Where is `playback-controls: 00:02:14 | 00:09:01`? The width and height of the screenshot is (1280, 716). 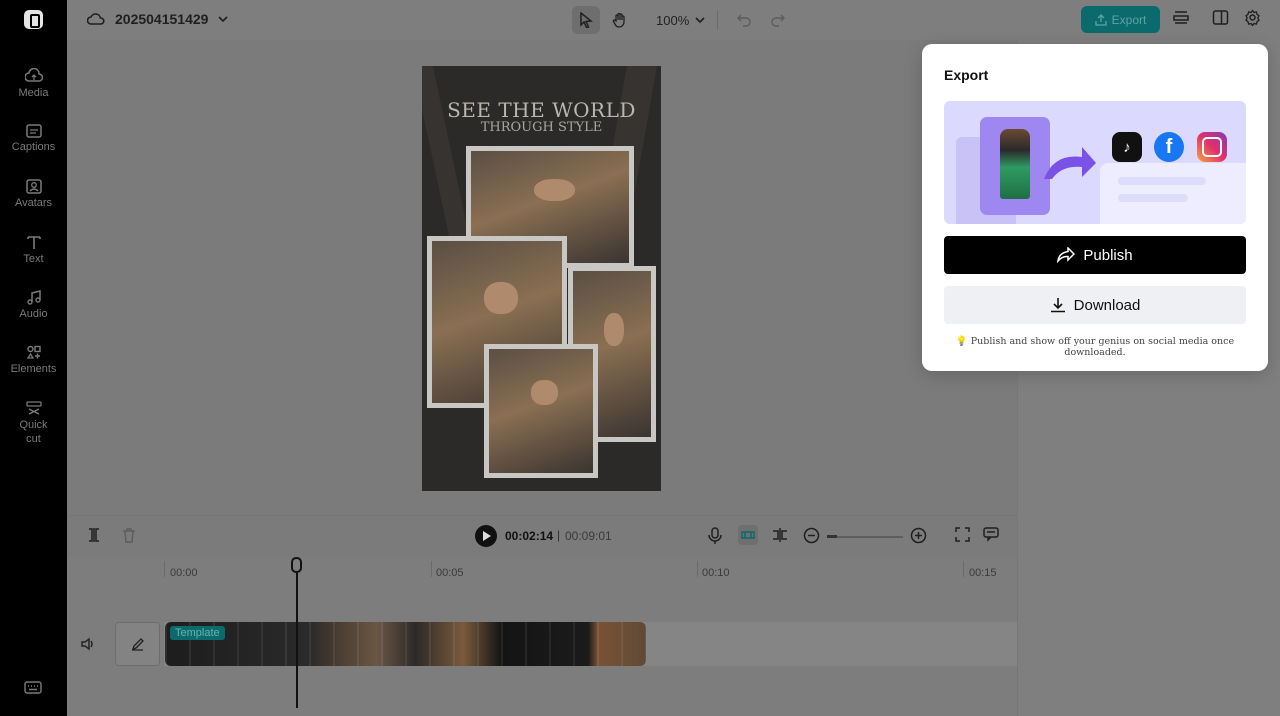 playback-controls: 00:02:14 | 00:09:01 is located at coordinates (542, 536).